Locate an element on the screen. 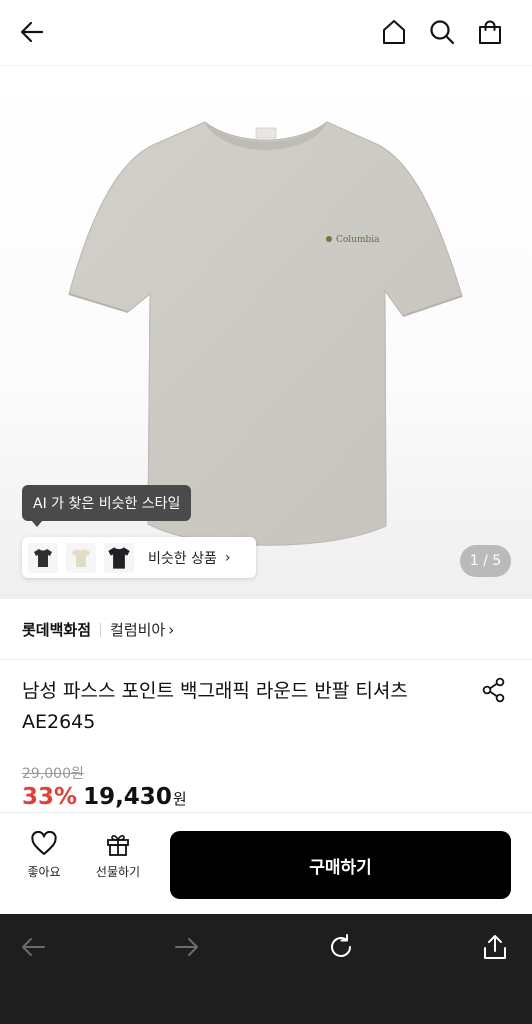 This screenshot has height=1024, width=532. ai-tooltip-text: AI 가 찾은 비슷한 스타일 is located at coordinates (107, 504).